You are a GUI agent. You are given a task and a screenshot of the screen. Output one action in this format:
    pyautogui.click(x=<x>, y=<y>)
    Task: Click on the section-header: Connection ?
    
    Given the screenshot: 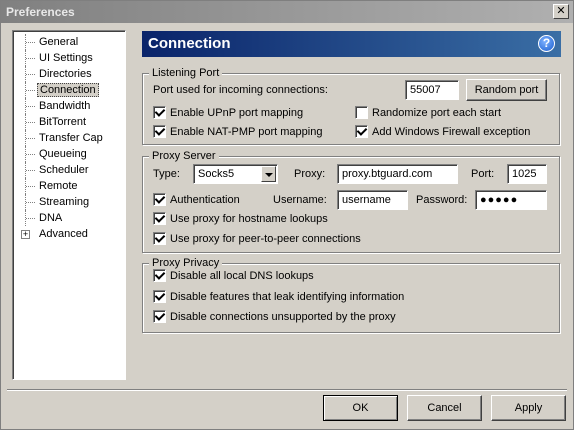 What is the action you would take?
    pyautogui.click(x=351, y=44)
    